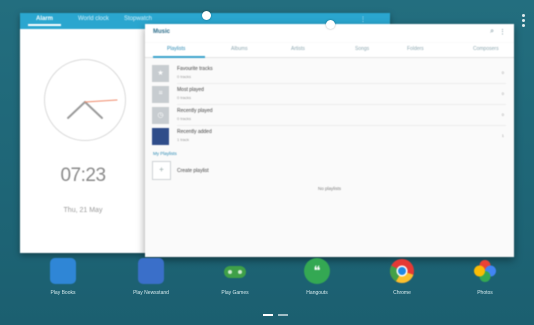 The image size is (534, 325). I want to click on playlist-title: Recently added, so click(194, 132).